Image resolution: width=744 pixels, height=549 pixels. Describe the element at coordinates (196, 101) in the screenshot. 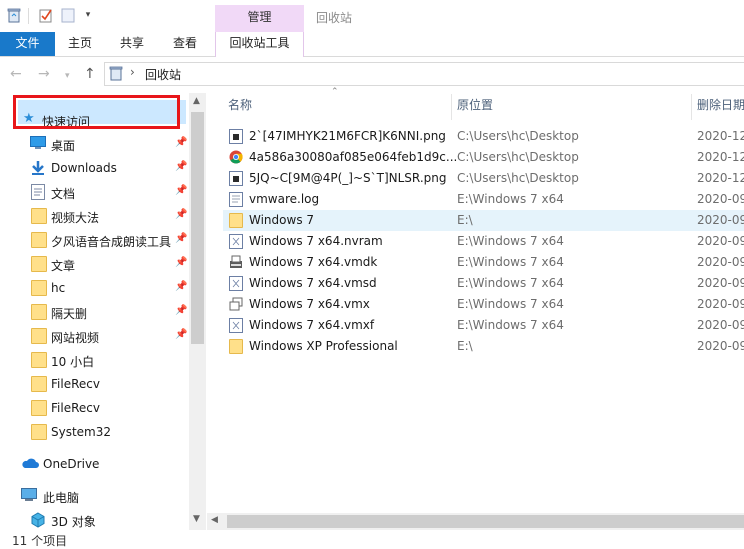

I see `scroll-up-icon: ▲` at that location.